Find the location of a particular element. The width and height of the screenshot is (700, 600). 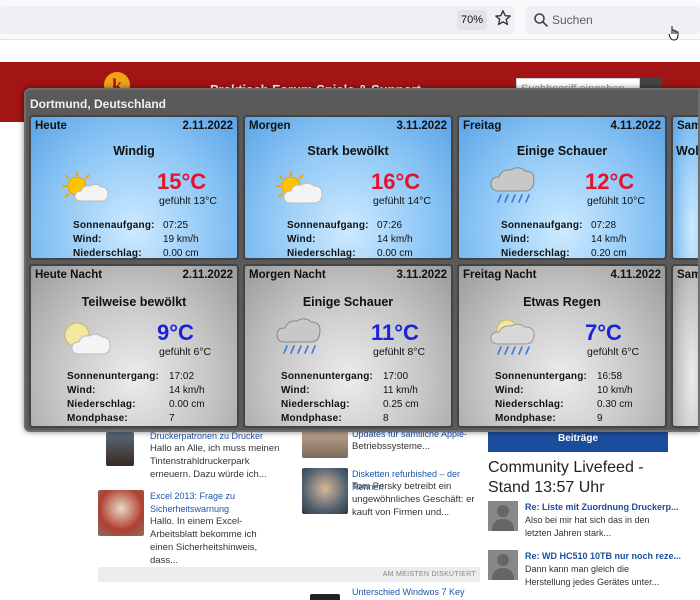

sunrise-value: 07:25 is located at coordinates (176, 225).